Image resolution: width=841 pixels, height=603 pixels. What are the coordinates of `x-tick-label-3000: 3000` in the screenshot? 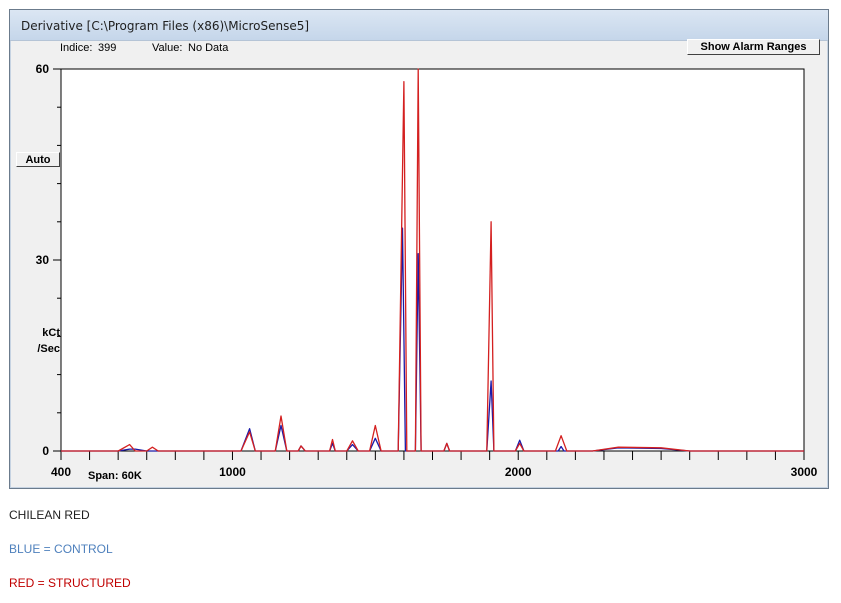 It's located at (804, 472).